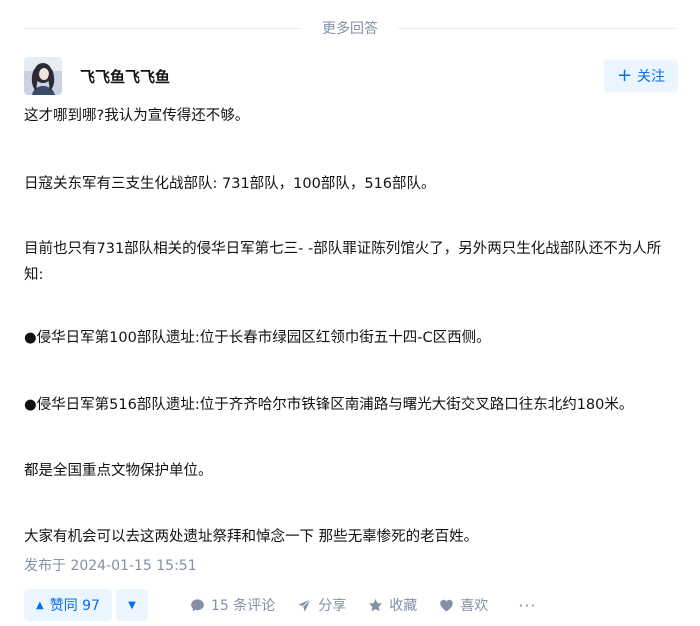  What do you see at coordinates (651, 77) in the screenshot?
I see `follow-label: 关注` at bounding box center [651, 77].